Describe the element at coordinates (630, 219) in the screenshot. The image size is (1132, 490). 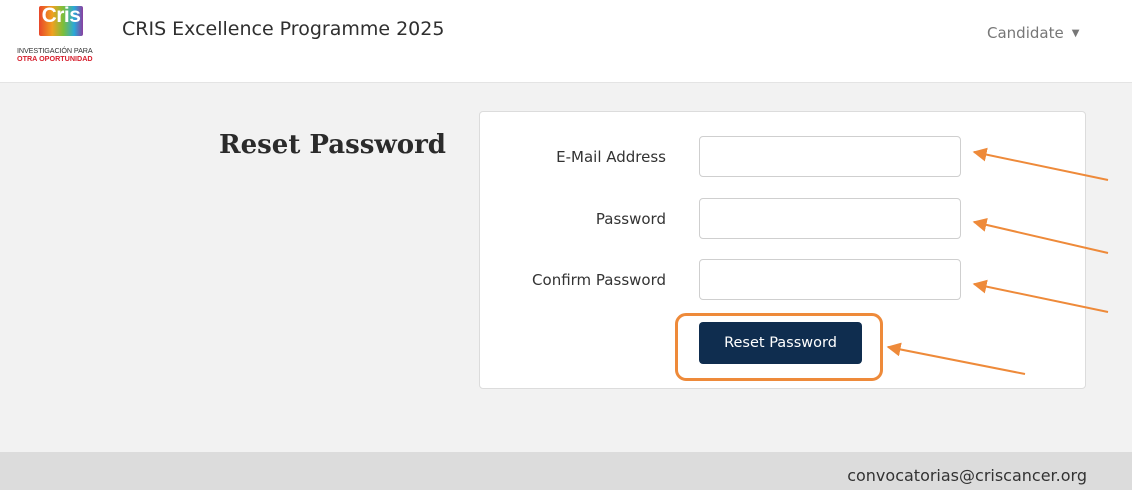
I see `password-label: Password` at that location.